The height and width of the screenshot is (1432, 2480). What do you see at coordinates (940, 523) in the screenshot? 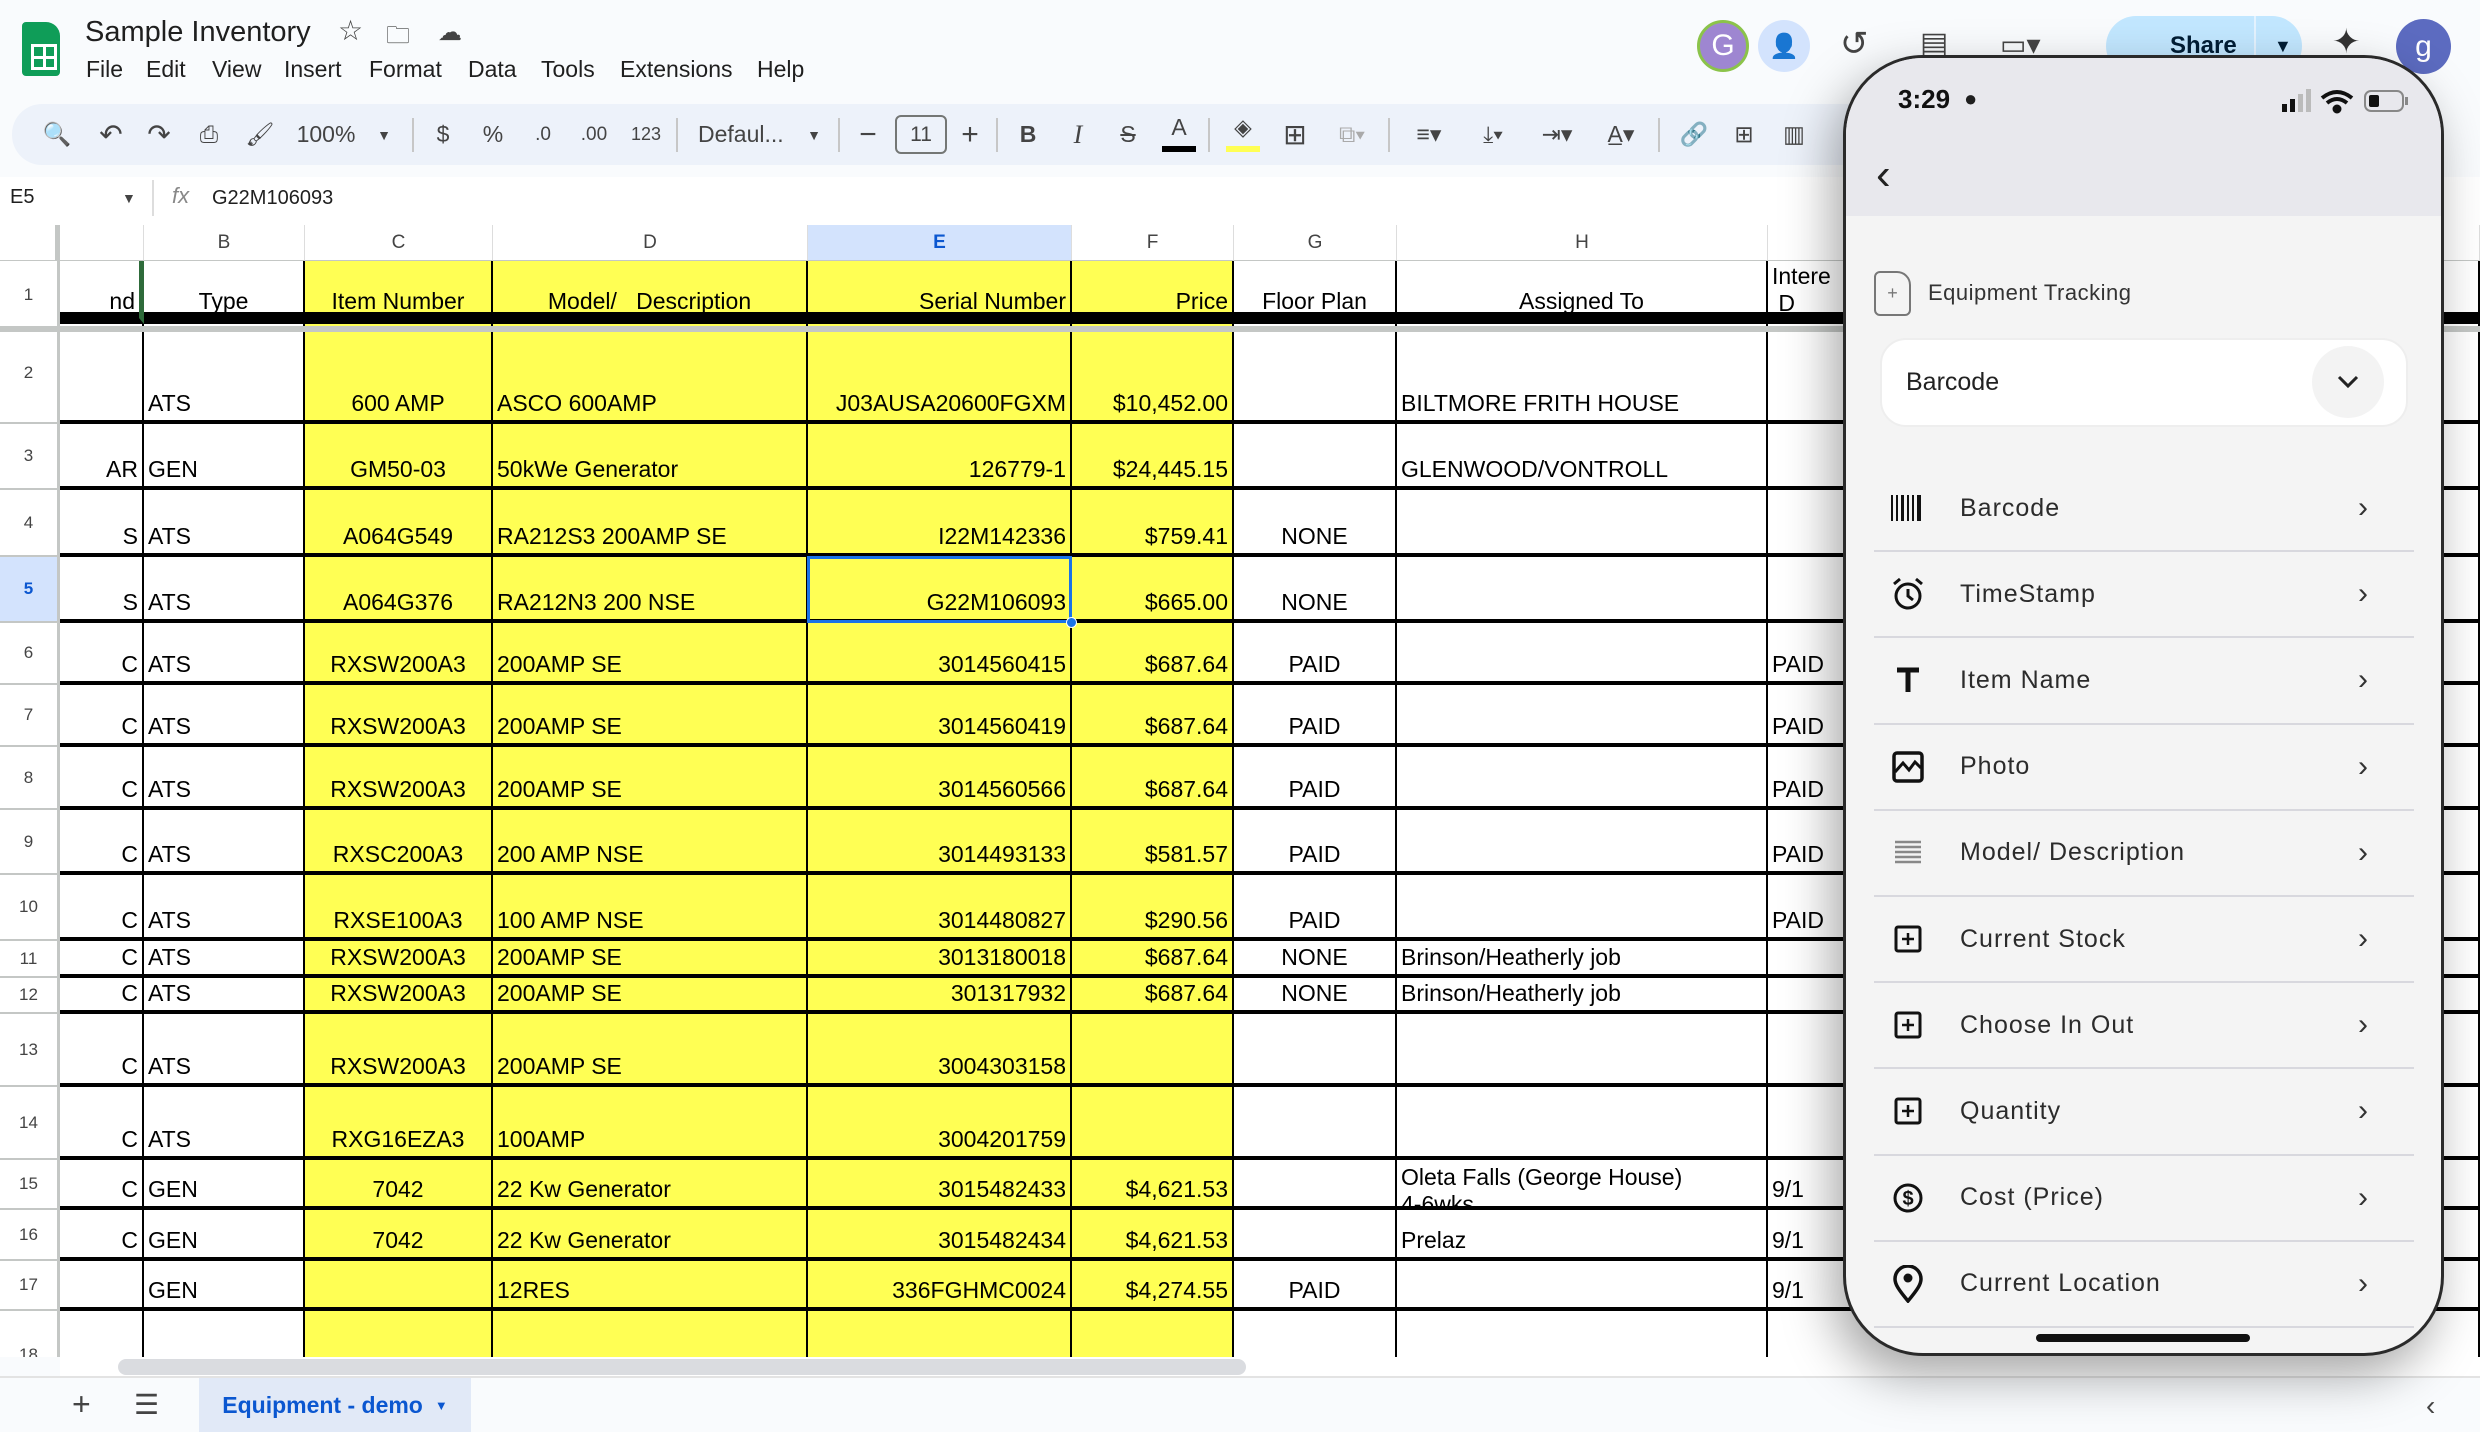
I see `cell-e4: I22M142336` at bounding box center [940, 523].